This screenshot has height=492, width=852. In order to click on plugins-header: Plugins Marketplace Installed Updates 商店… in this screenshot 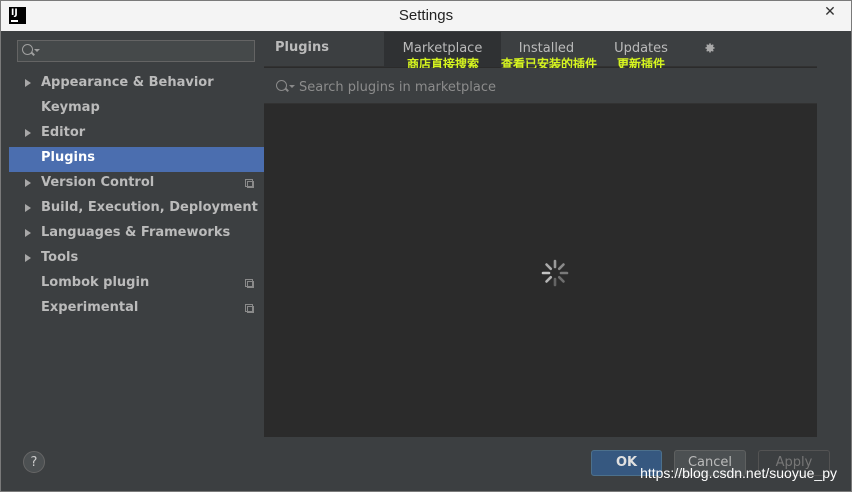, I will do `click(540, 51)`.